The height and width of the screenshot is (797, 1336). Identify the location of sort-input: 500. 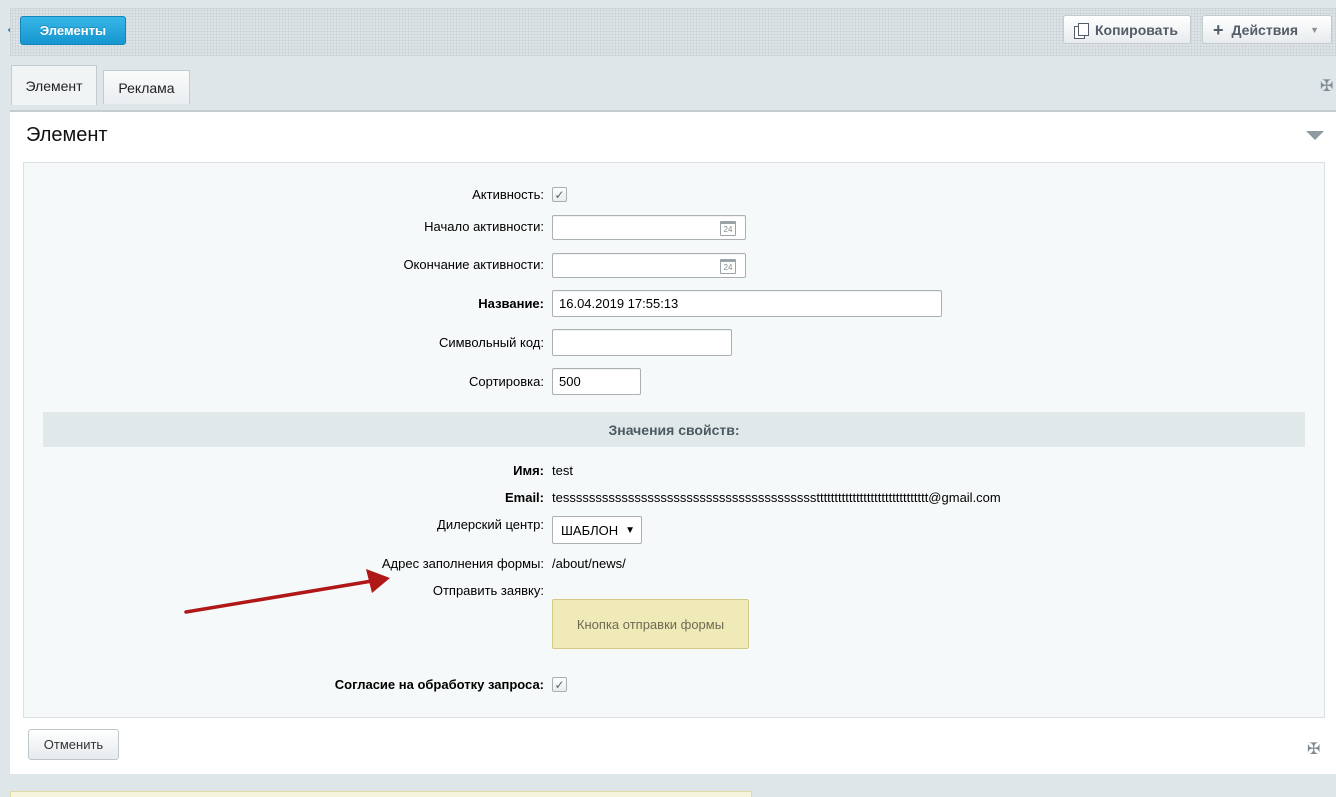
(596, 381).